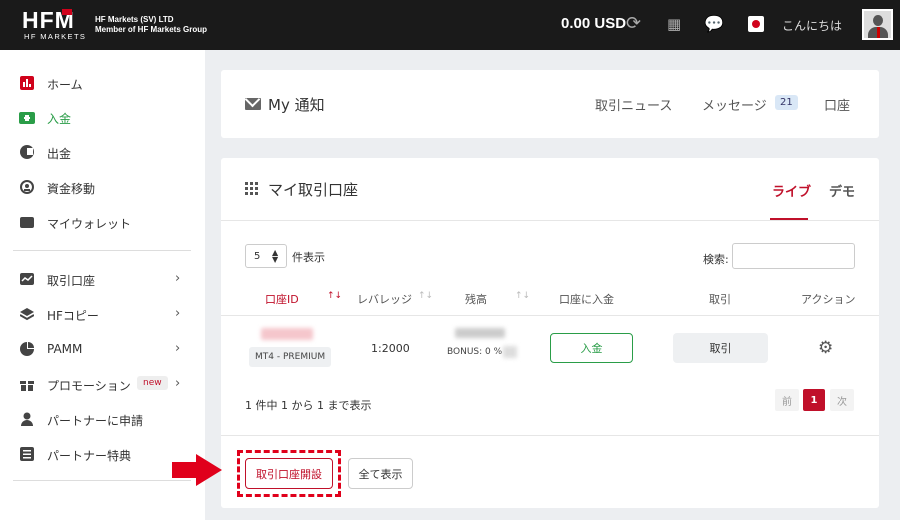 This screenshot has width=900, height=520. Describe the element at coordinates (756, 24) in the screenshot. I see `japan-flag-icon` at that location.